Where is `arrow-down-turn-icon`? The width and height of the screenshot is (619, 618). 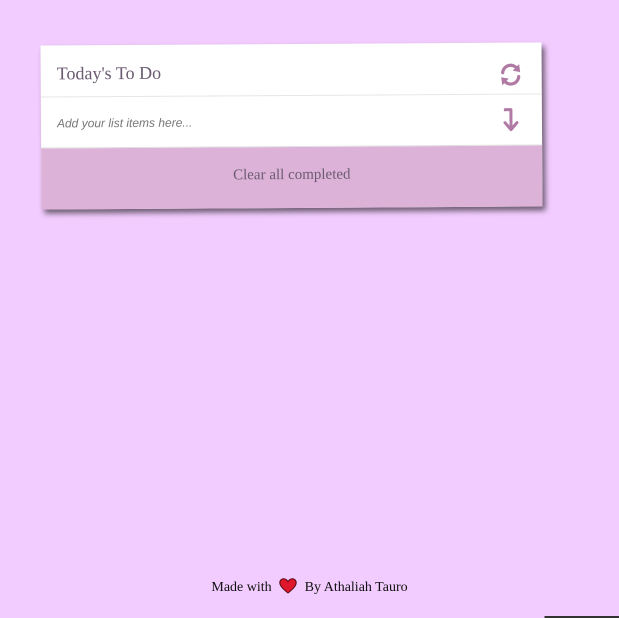 arrow-down-turn-icon is located at coordinates (511, 120).